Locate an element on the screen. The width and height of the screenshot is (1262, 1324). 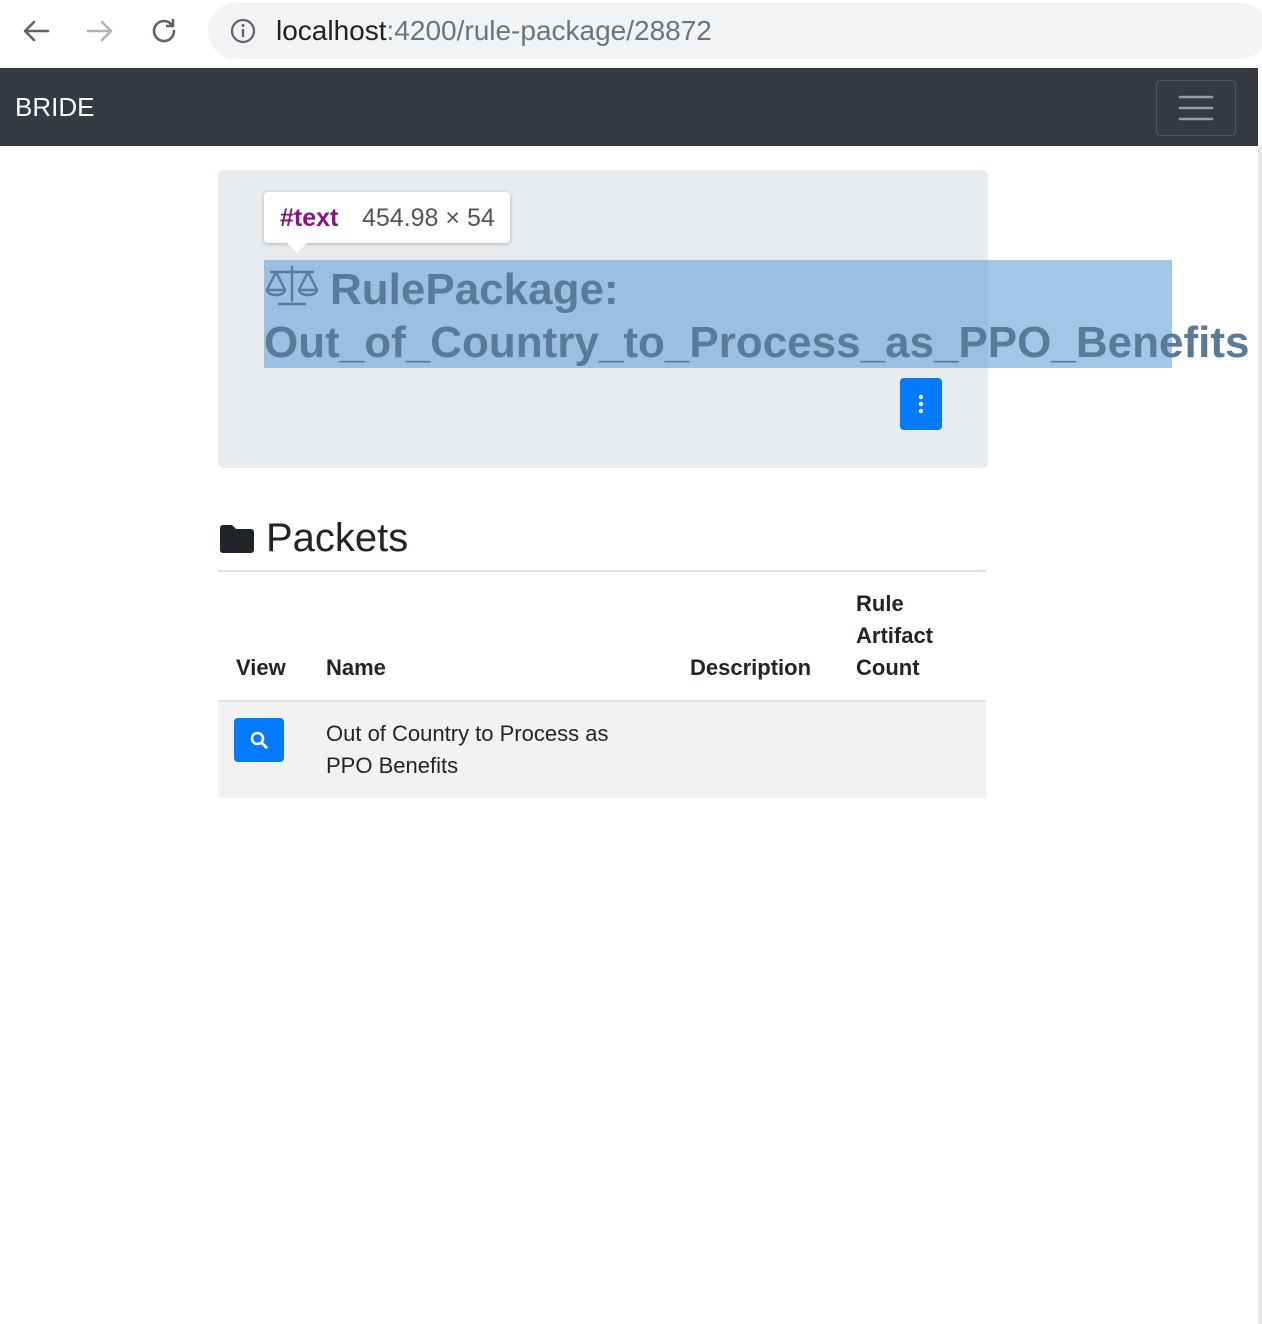
packets-heading: Packets is located at coordinates (313, 538).